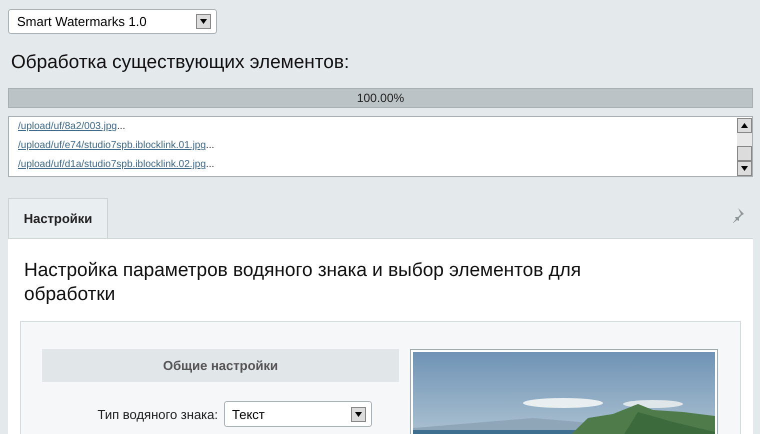 The image size is (760, 434). What do you see at coordinates (58, 218) in the screenshot?
I see `settings-tab: Настройки` at bounding box center [58, 218].